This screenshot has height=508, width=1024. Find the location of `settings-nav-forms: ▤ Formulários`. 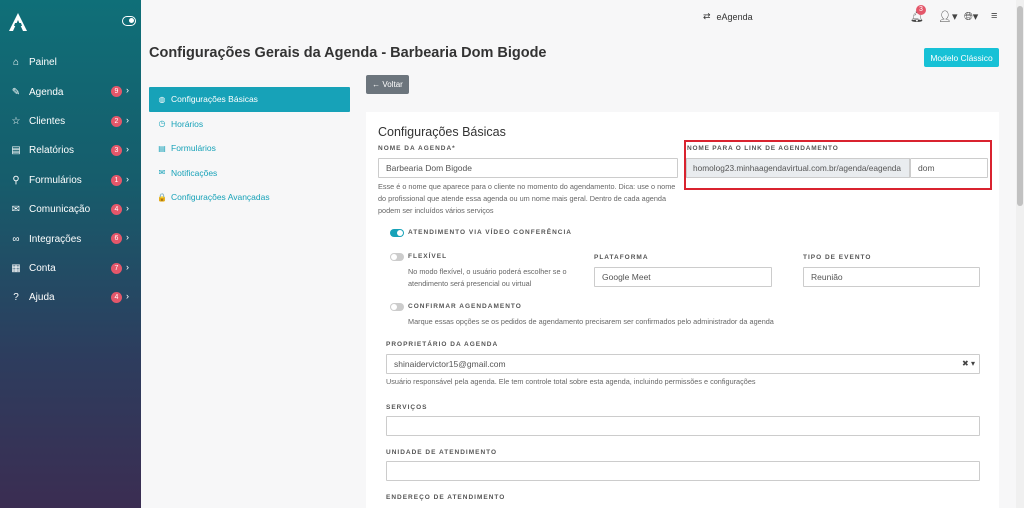

settings-nav-forms: ▤ Formulários is located at coordinates (249, 148).